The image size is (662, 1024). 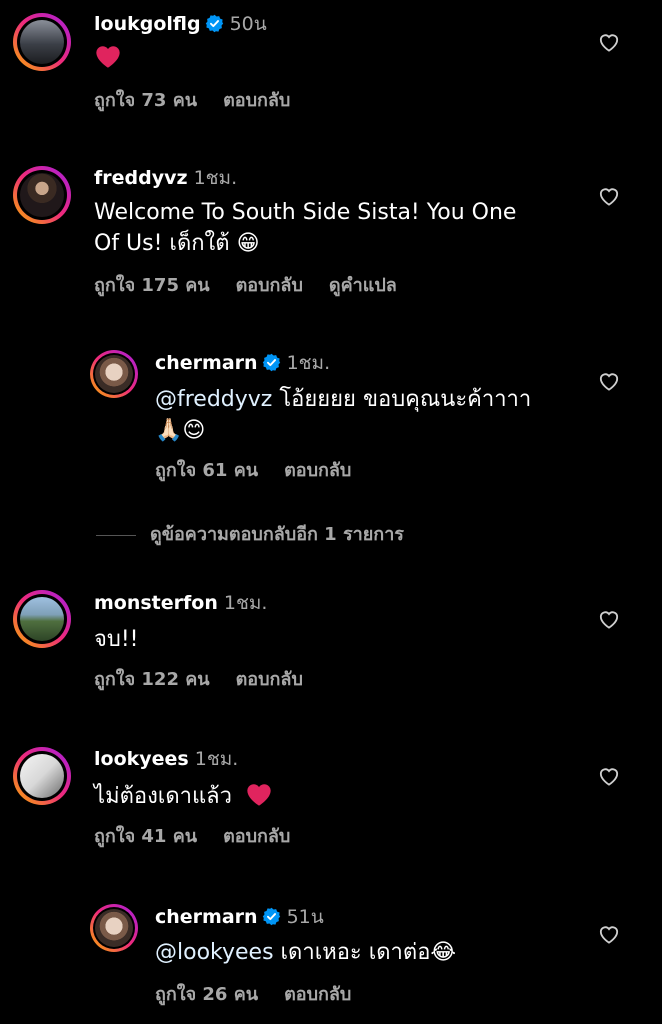 What do you see at coordinates (352, 952) in the screenshot?
I see `comment-text-line: เดาเหอะ เดาต่อ` at bounding box center [352, 952].